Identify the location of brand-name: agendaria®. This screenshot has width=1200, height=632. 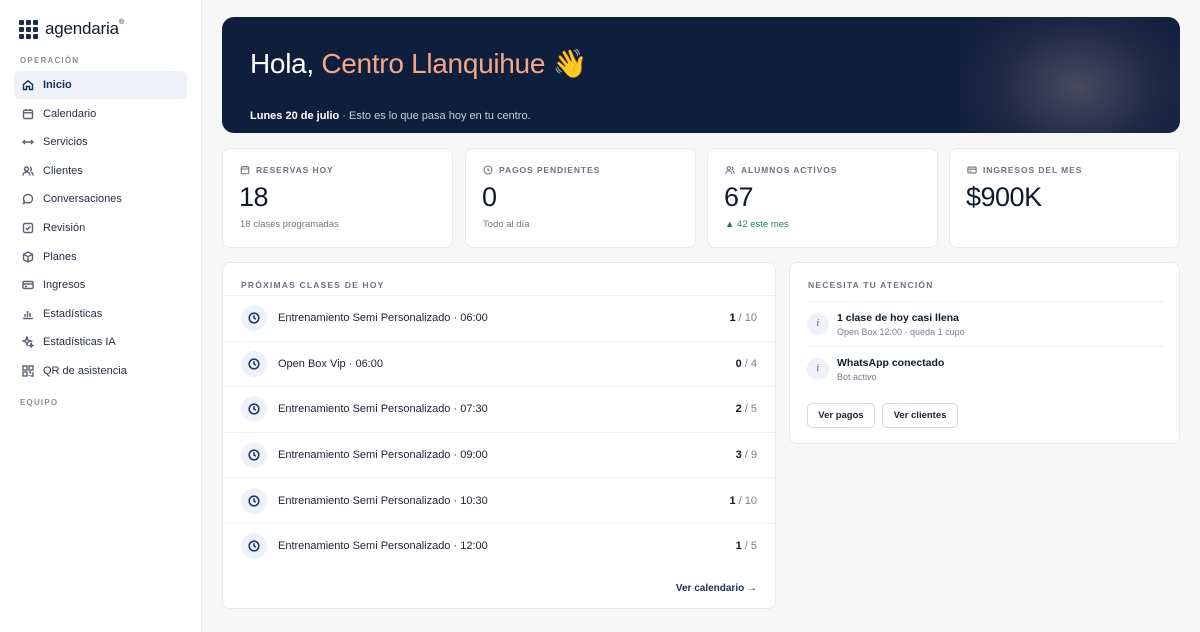
(84, 28).